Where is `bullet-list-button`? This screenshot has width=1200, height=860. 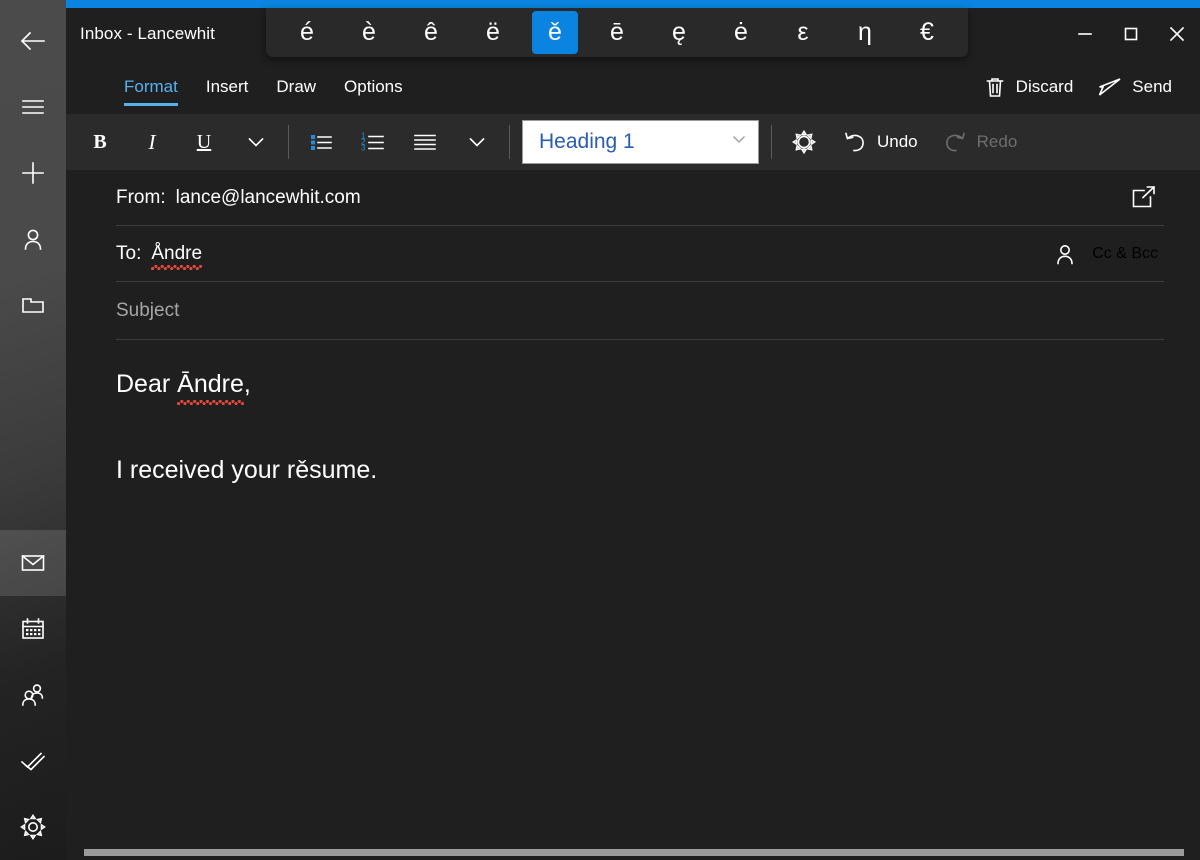 bullet-list-button is located at coordinates (321, 142).